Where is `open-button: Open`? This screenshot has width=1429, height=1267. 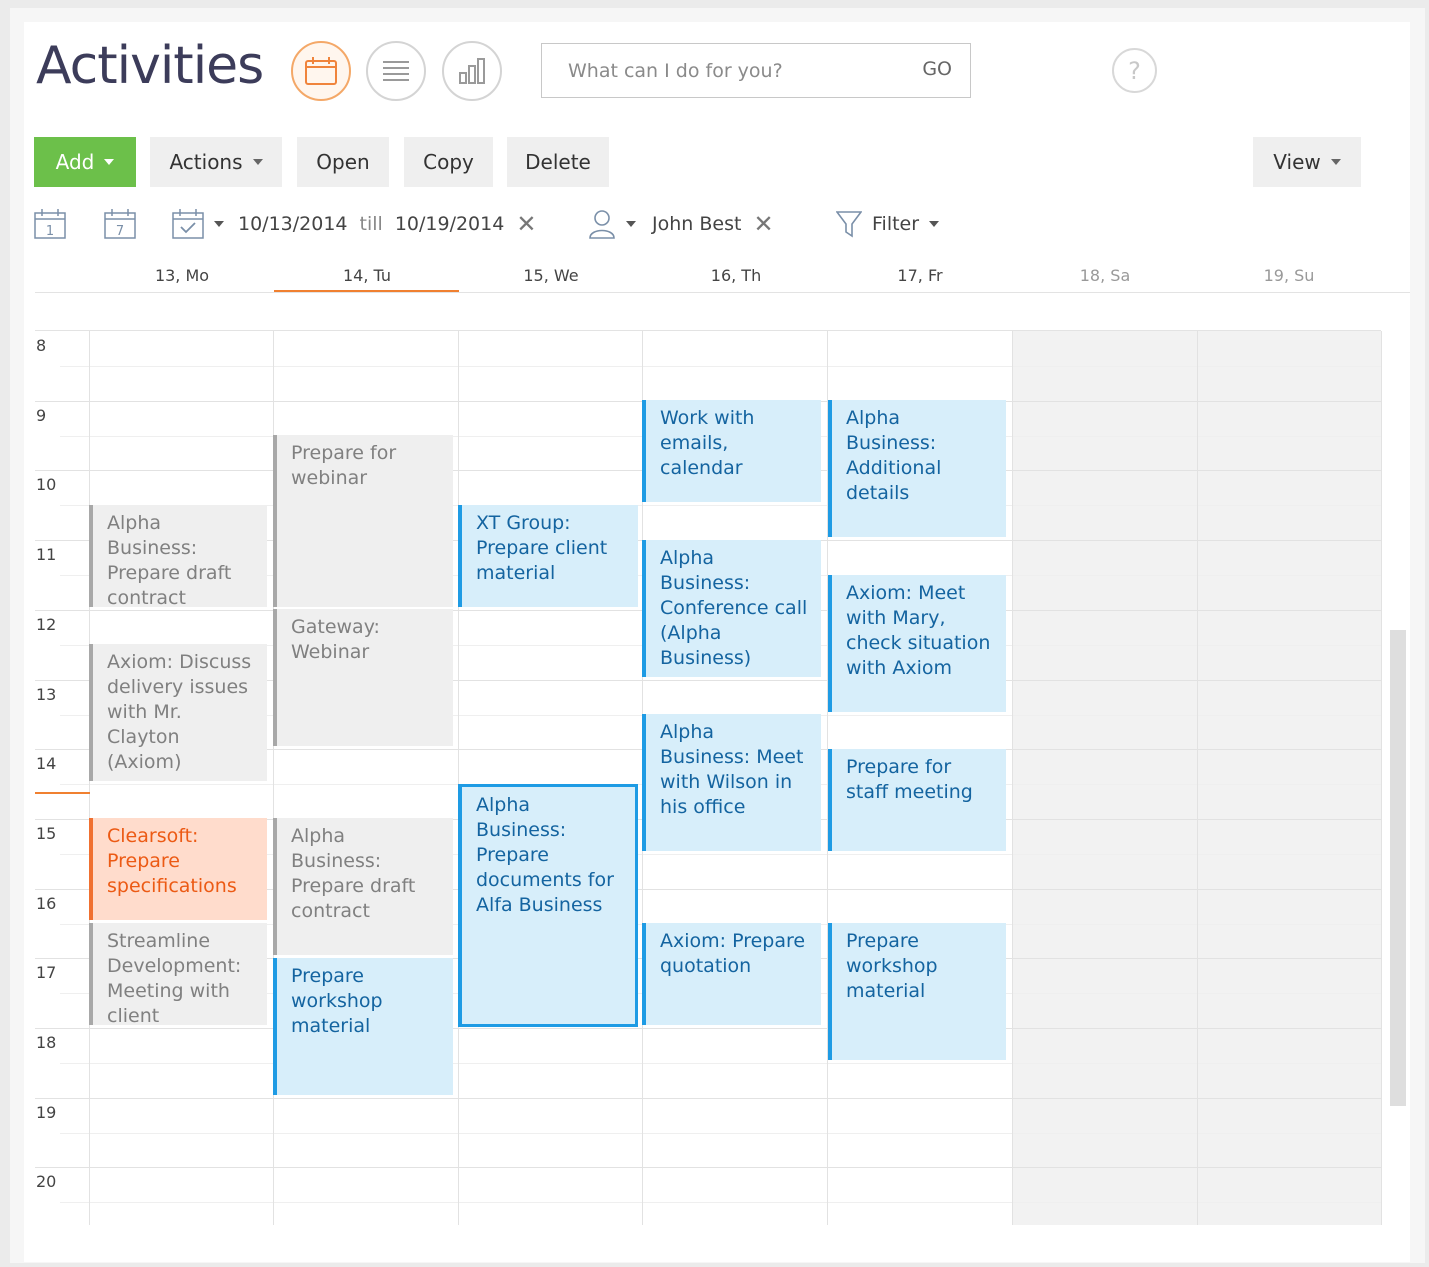
open-button: Open is located at coordinates (343, 162).